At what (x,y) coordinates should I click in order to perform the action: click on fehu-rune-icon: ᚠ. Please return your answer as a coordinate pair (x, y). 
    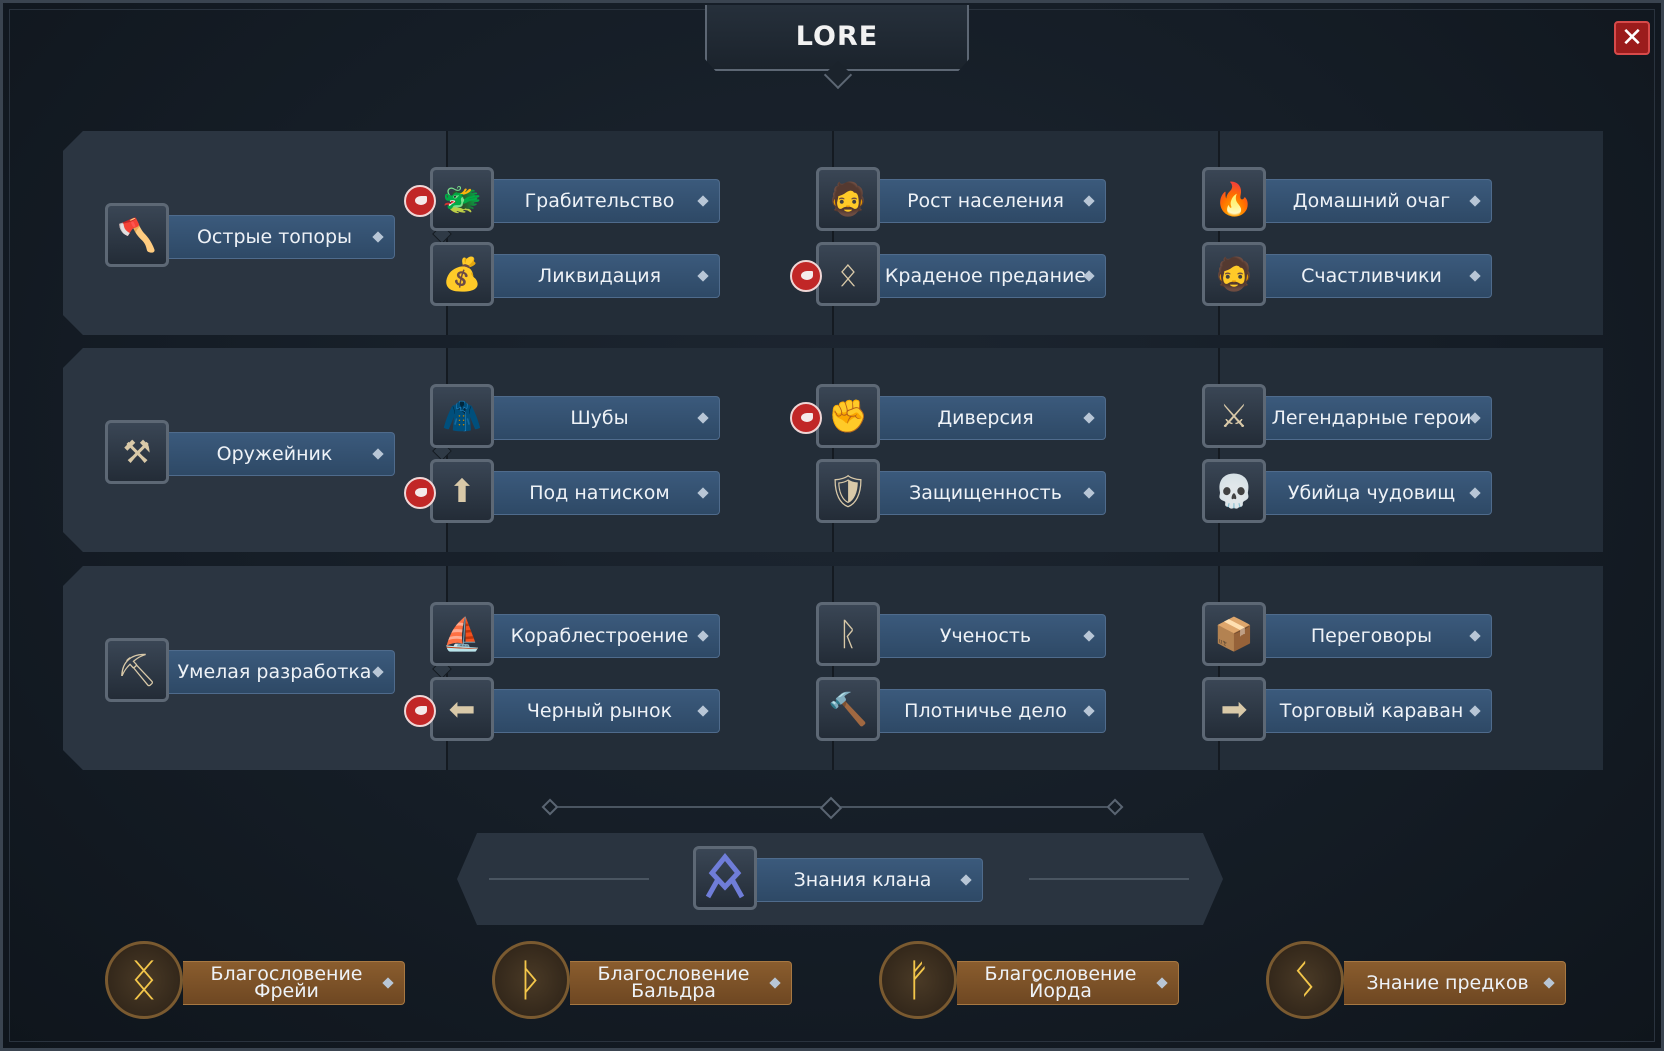
    Looking at the image, I should click on (918, 980).